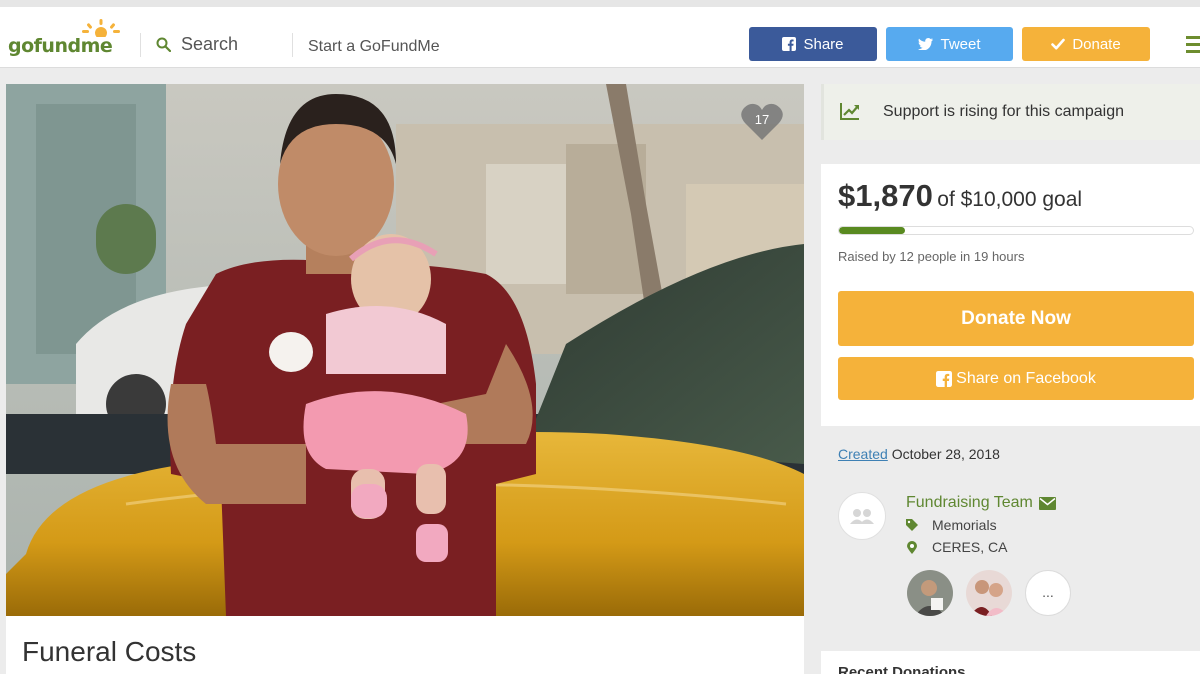 The width and height of the screenshot is (1200, 674). I want to click on tag-icon, so click(912, 525).